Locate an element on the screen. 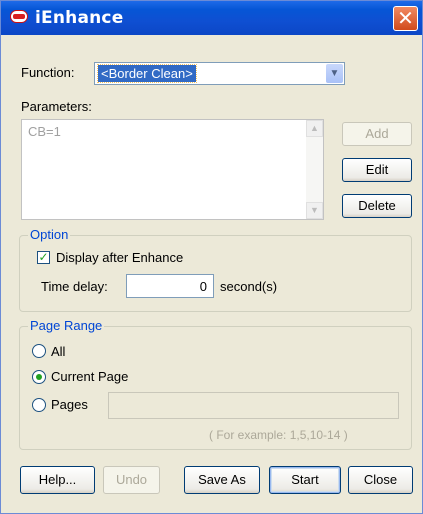  title-bar: iEnhance ✕ is located at coordinates (211, 18).